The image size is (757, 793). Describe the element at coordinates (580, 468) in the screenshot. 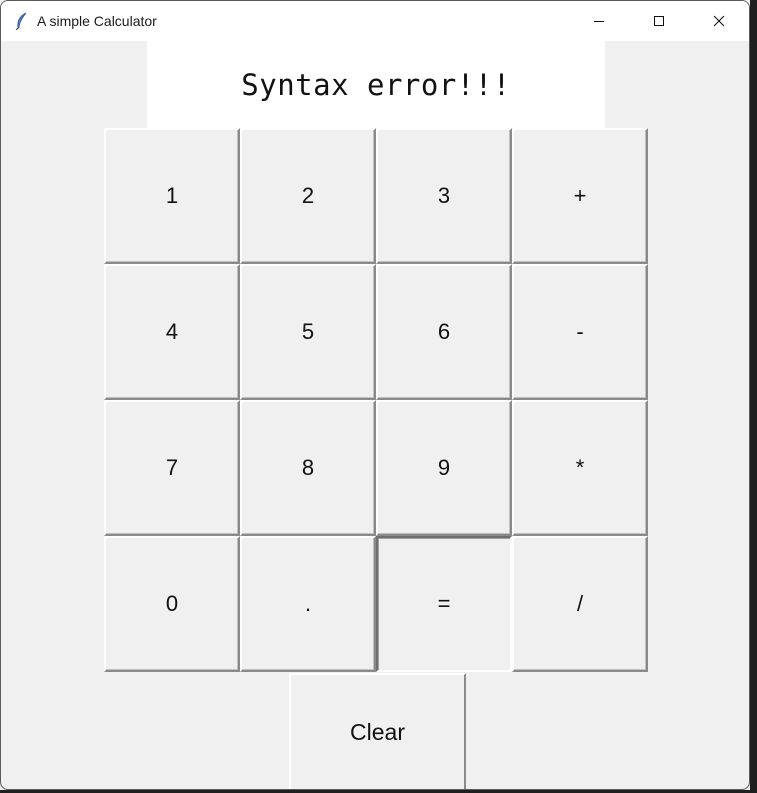

I see `key-multiply: *` at that location.